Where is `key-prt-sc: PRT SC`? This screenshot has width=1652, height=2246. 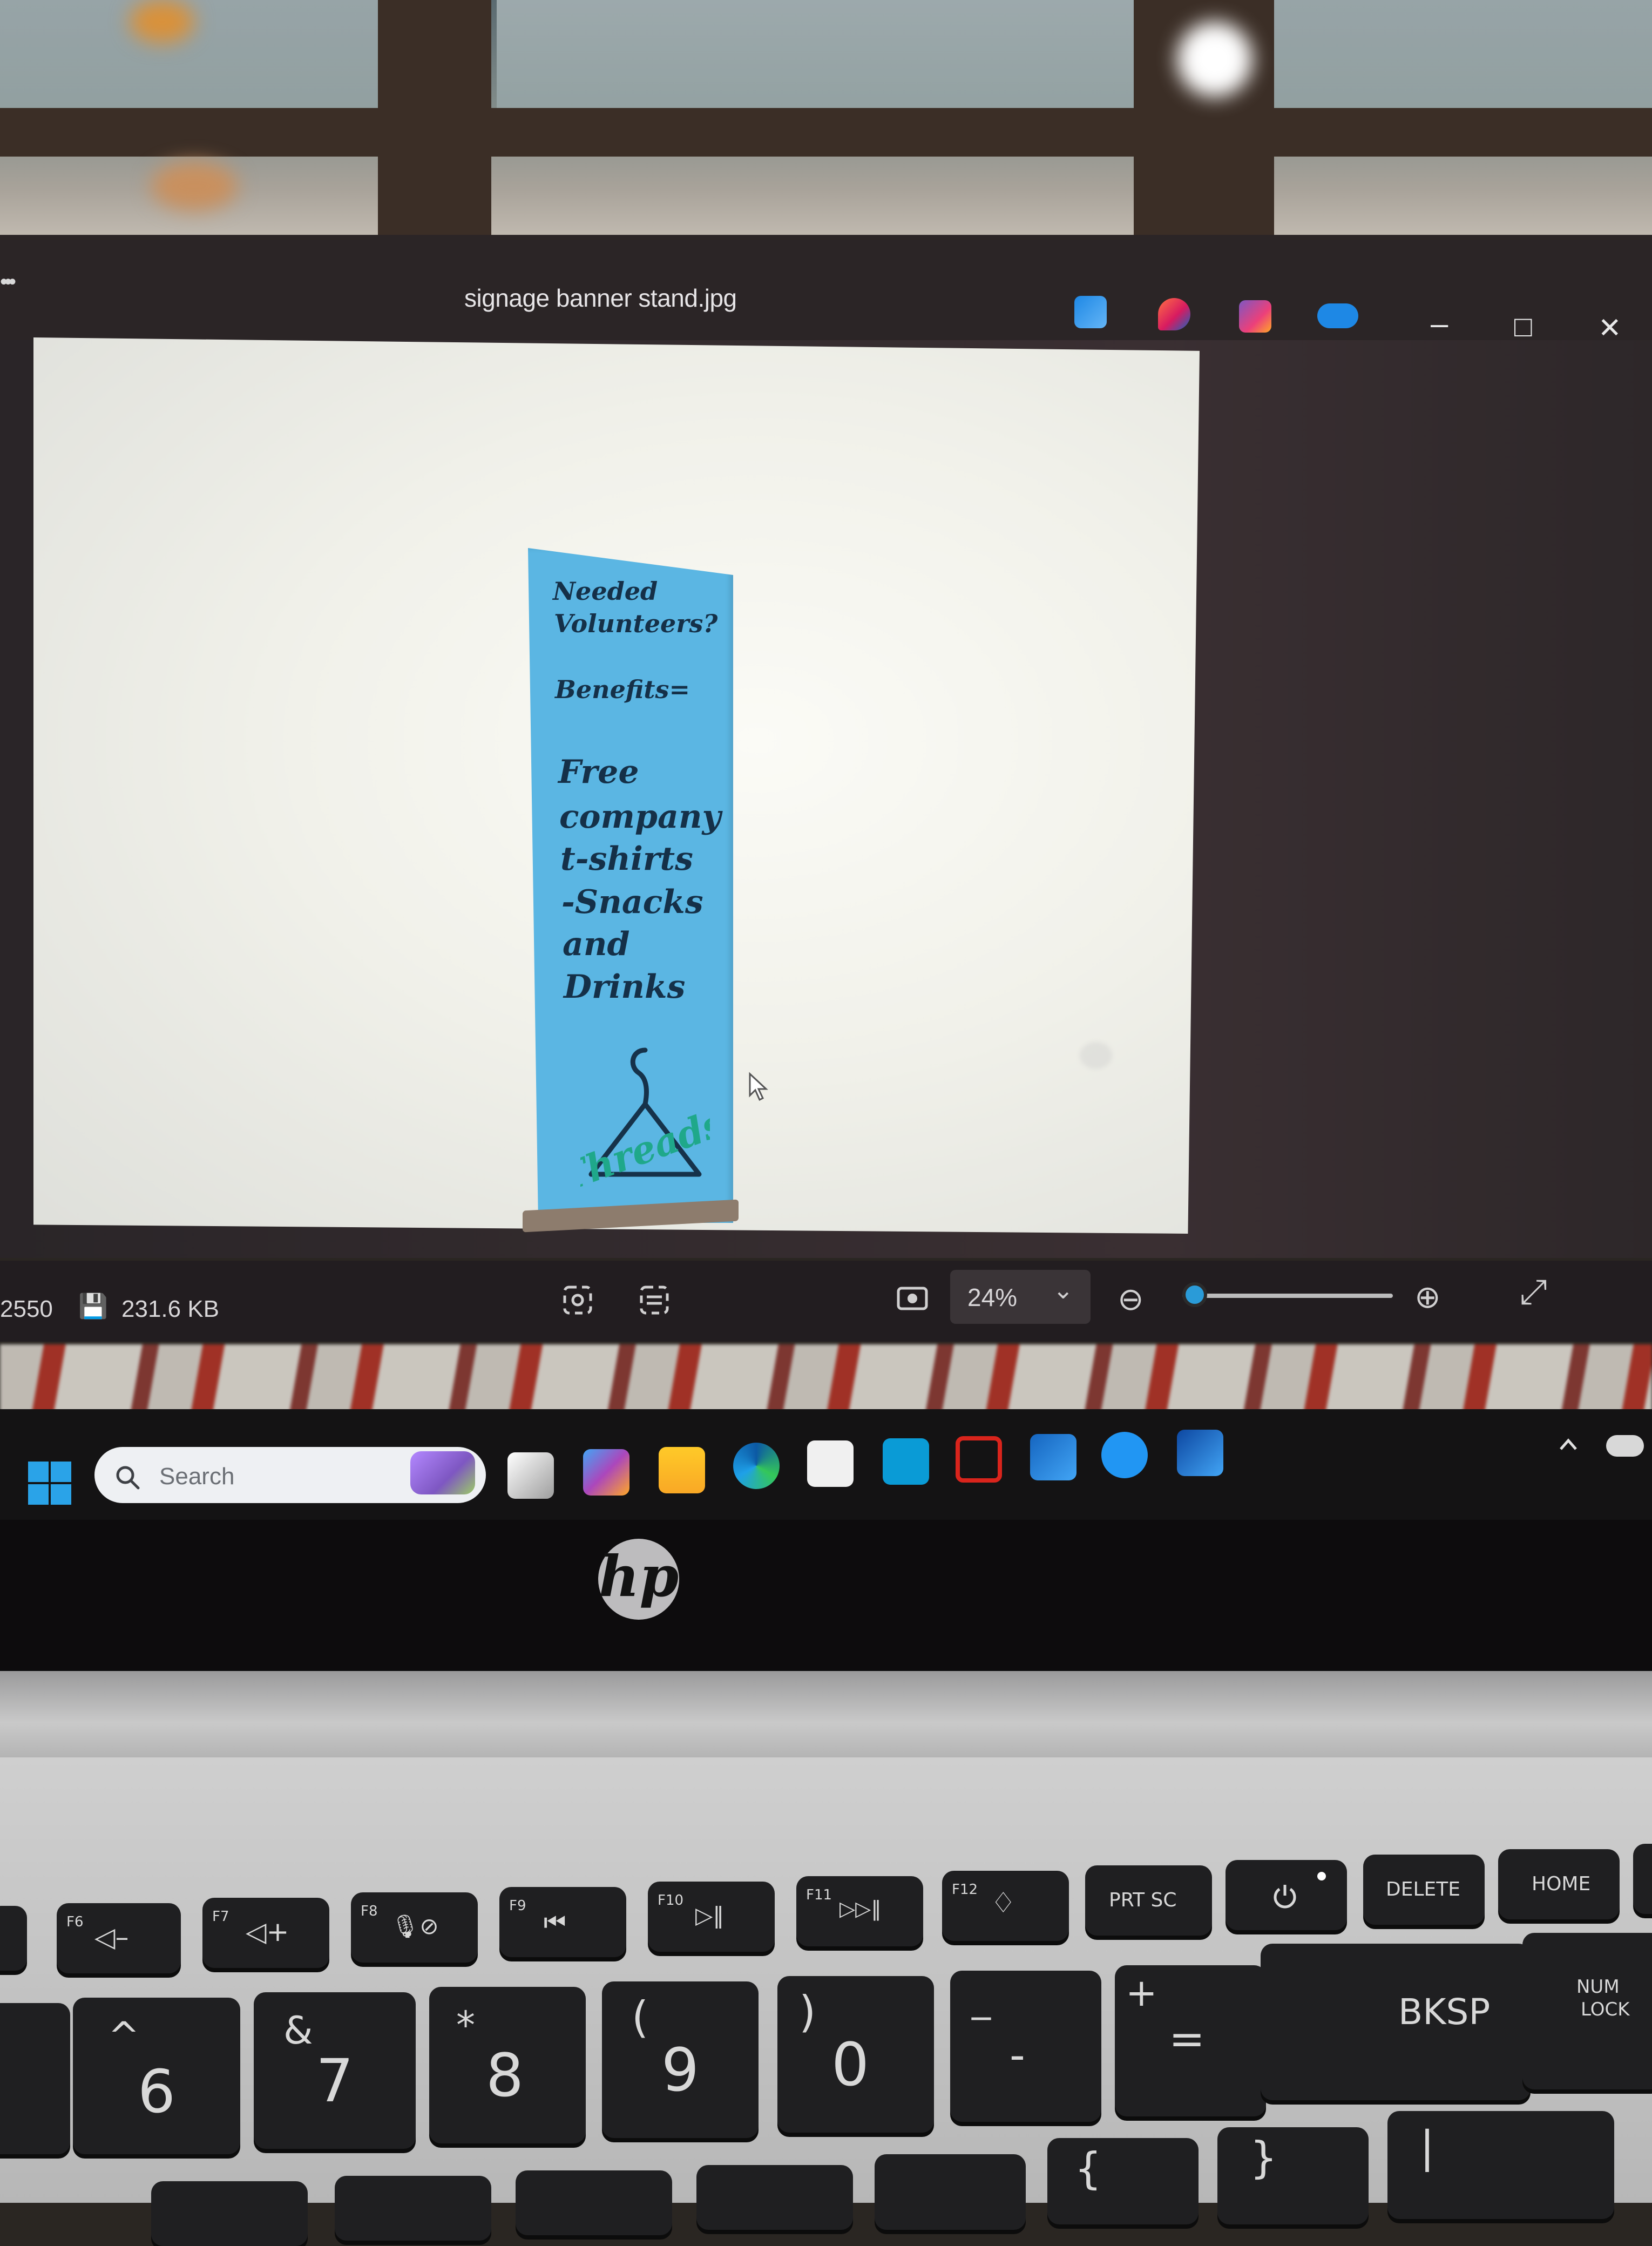 key-prt-sc: PRT SC is located at coordinates (1148, 1900).